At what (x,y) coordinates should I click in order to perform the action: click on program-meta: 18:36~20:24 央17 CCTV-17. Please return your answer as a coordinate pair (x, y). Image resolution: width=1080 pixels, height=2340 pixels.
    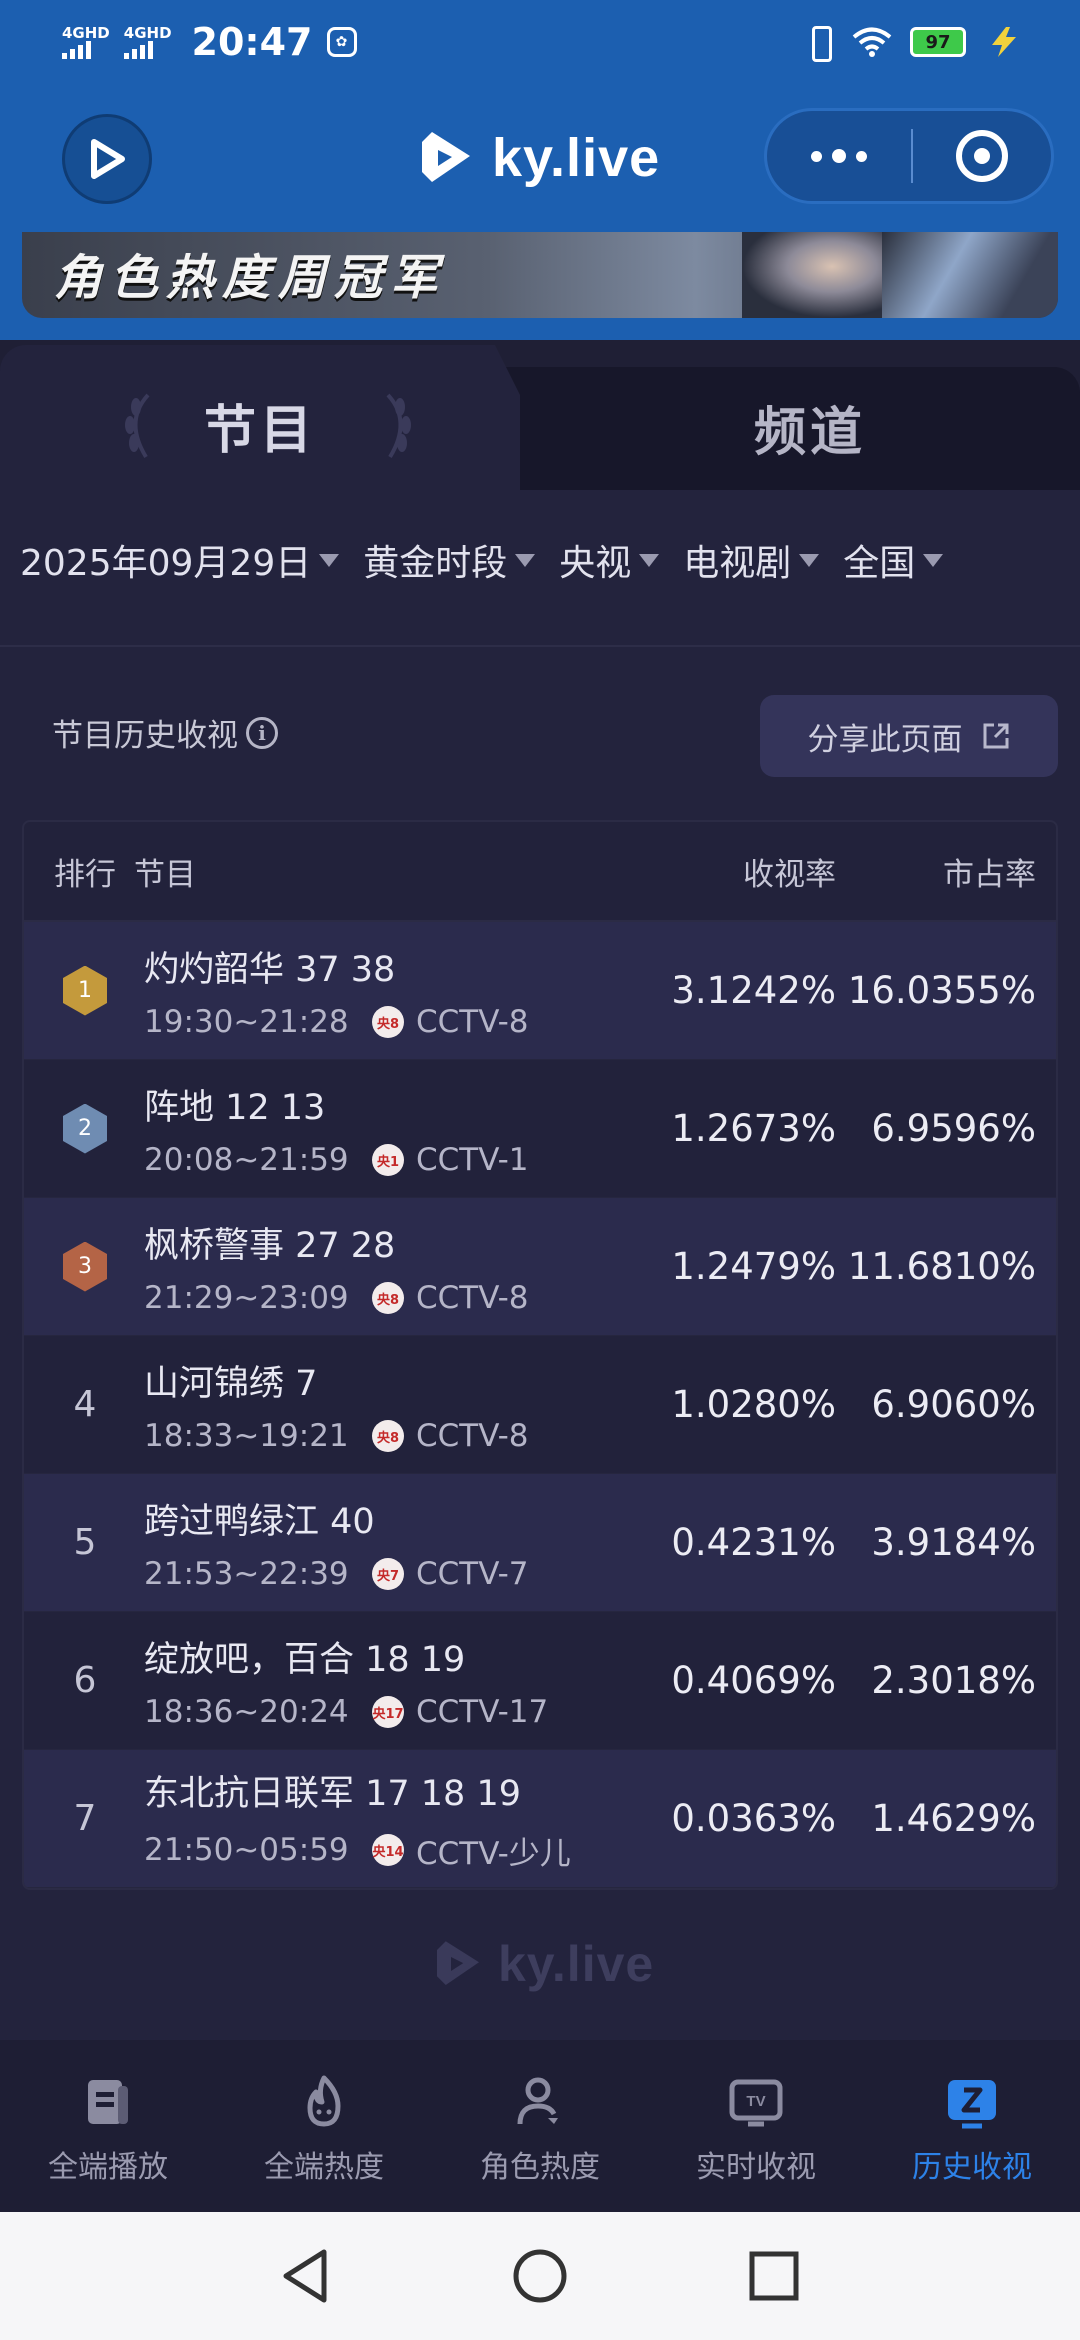
    Looking at the image, I should click on (385, 1712).